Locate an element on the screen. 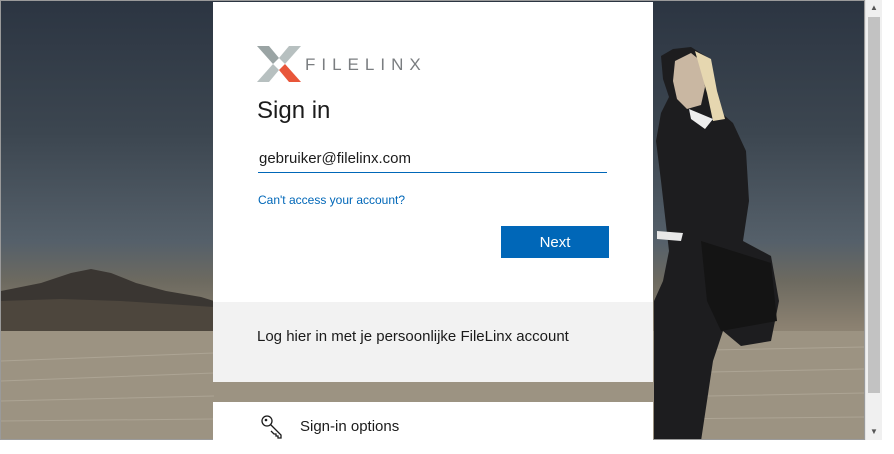  filelinx-logo: FILELINX is located at coordinates (357, 65).